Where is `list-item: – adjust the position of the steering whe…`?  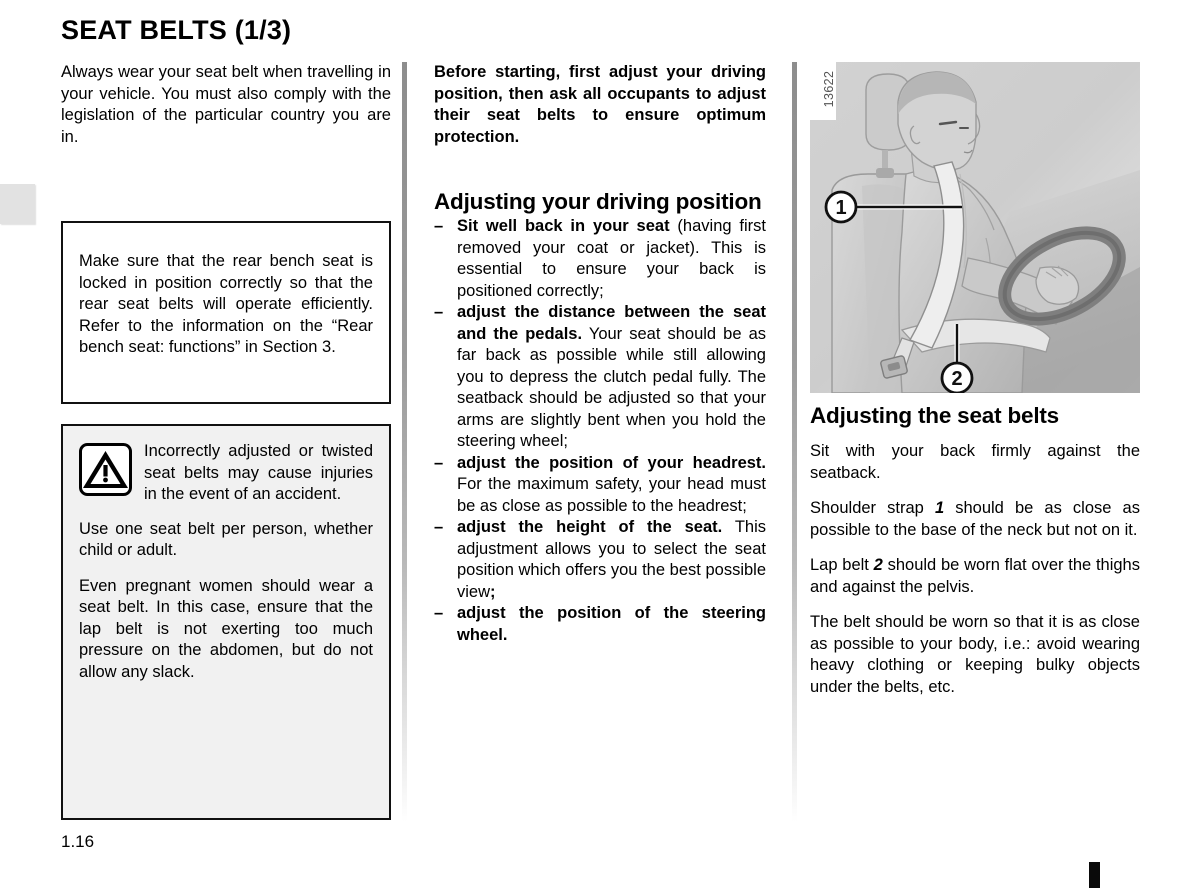
list-item: – adjust the position of the steering whe… is located at coordinates (600, 624).